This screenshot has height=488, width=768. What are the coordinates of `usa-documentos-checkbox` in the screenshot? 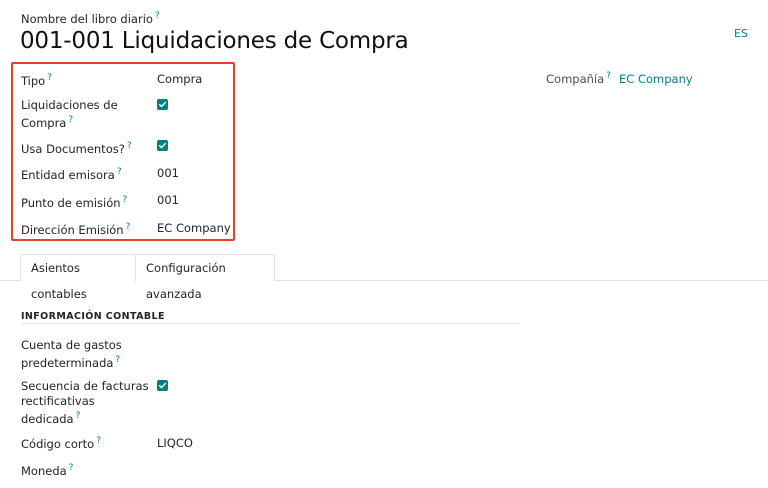 It's located at (162, 145).